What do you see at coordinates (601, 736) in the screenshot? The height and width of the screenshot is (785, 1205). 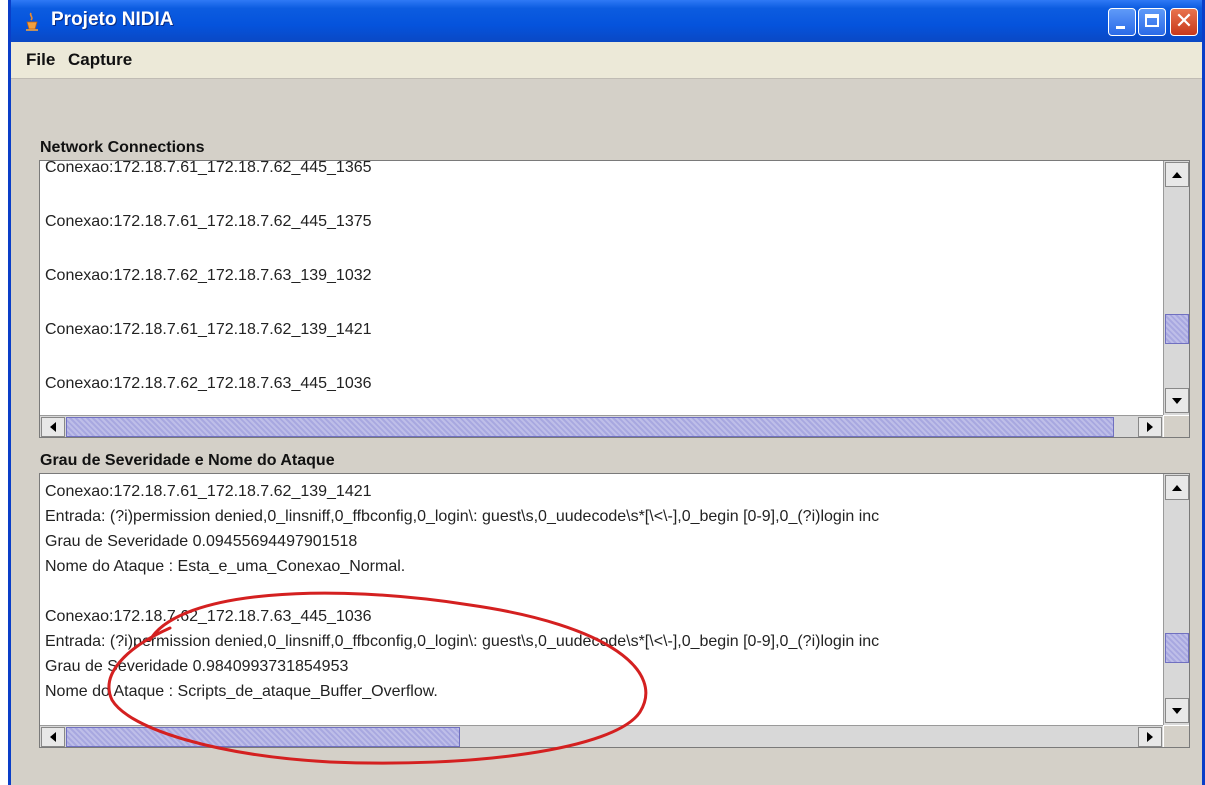 I see `severity-horizontal-scrollbar` at bounding box center [601, 736].